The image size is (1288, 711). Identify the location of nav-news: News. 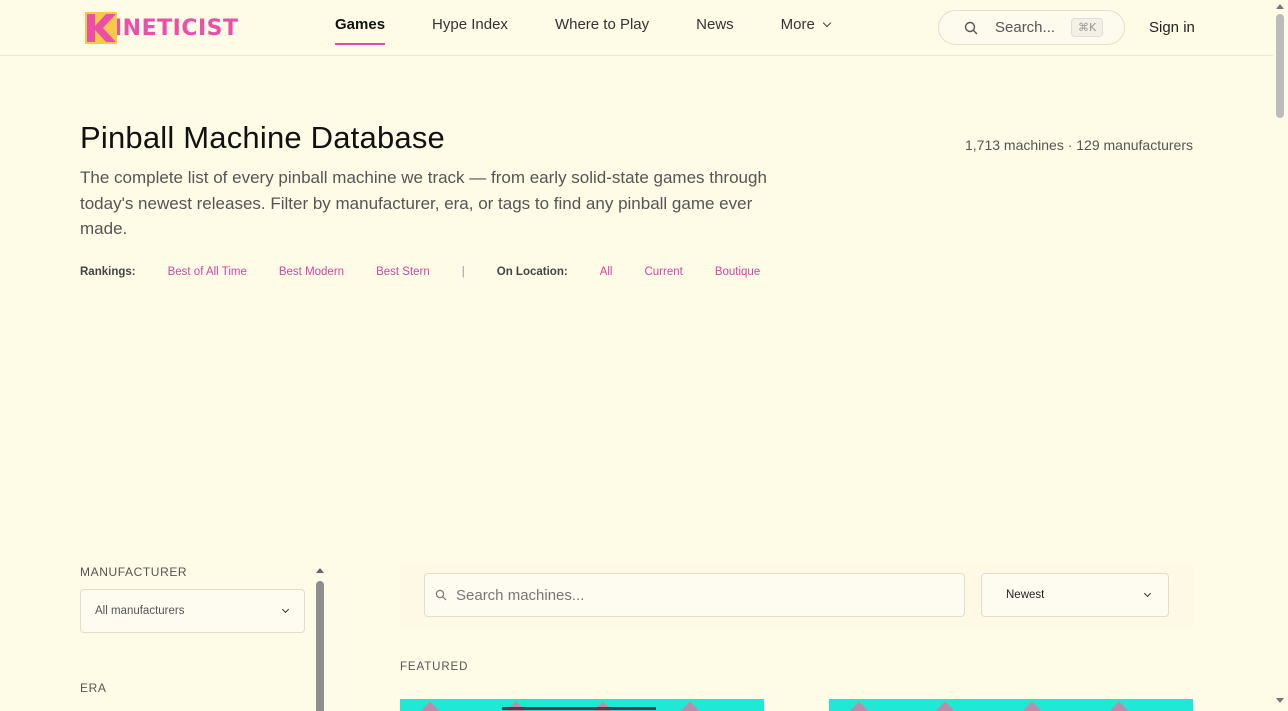
(715, 22).